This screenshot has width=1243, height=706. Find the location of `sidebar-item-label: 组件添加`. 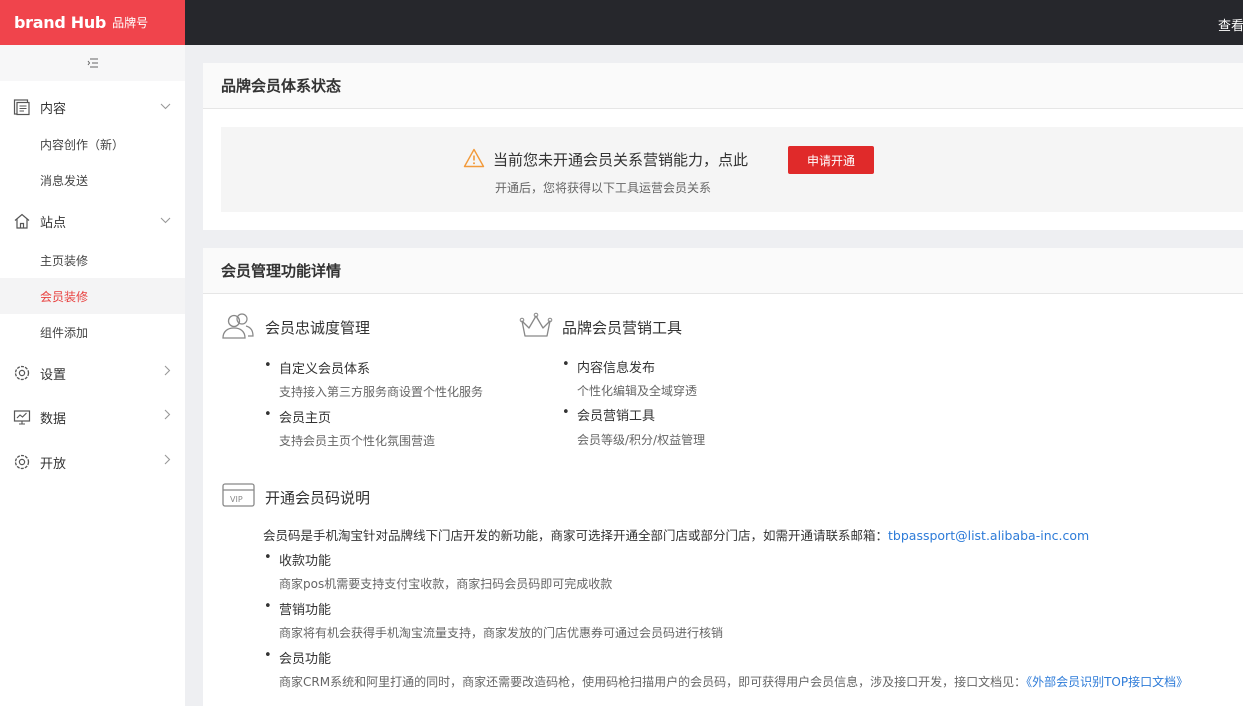

sidebar-item-label: 组件添加 is located at coordinates (64, 332).